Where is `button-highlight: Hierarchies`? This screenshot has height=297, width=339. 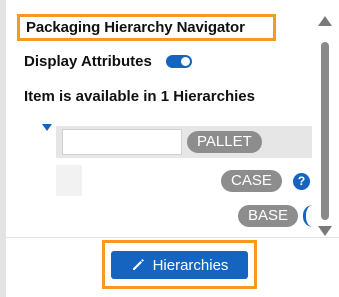 button-highlight: Hierarchies is located at coordinates (179, 264).